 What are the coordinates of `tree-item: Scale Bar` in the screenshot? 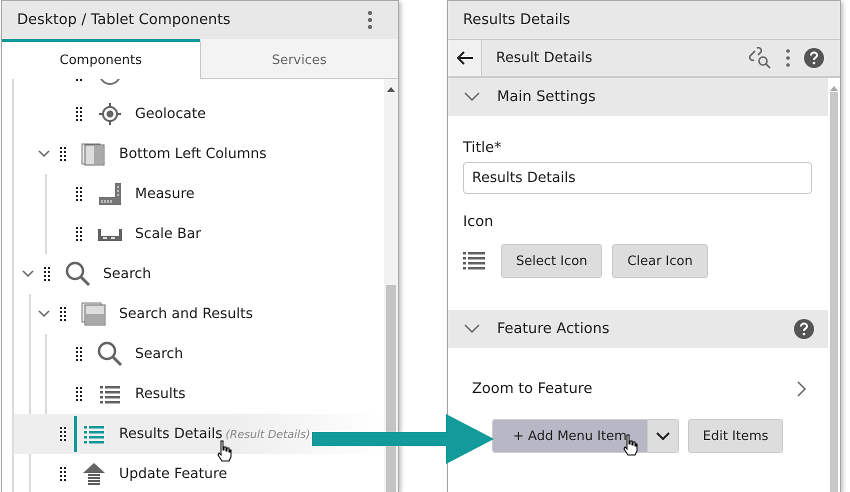 It's located at (207, 234).